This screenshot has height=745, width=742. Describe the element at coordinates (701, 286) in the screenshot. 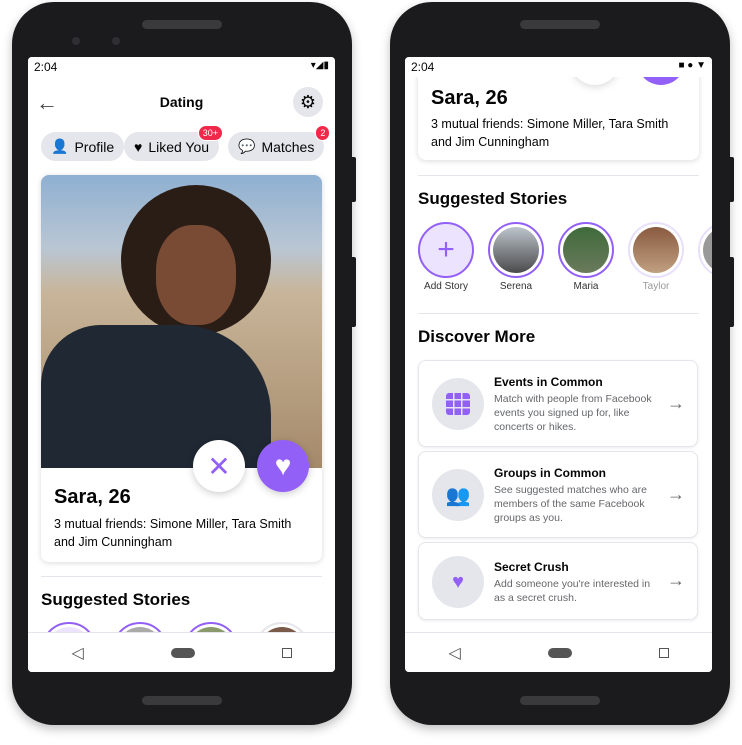

I see `story-label: Jo` at that location.